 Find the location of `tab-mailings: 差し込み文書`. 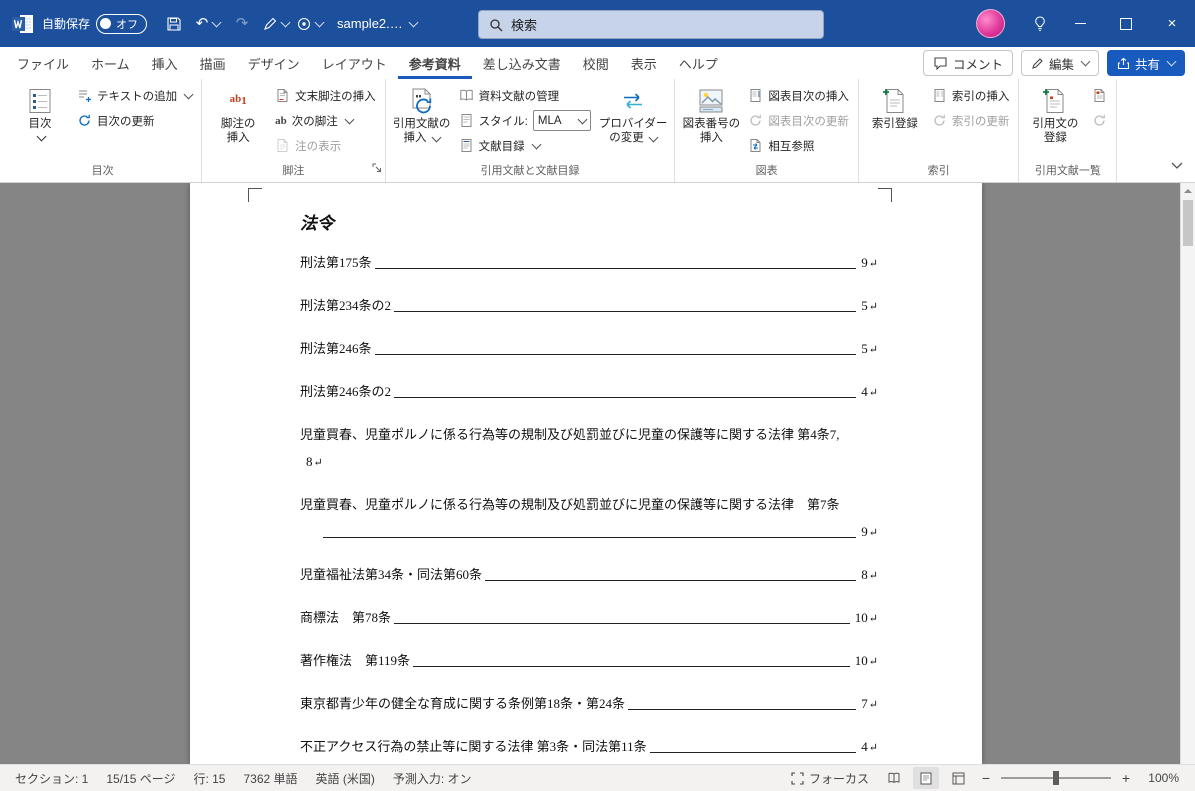

tab-mailings: 差し込み文書 is located at coordinates (522, 63).